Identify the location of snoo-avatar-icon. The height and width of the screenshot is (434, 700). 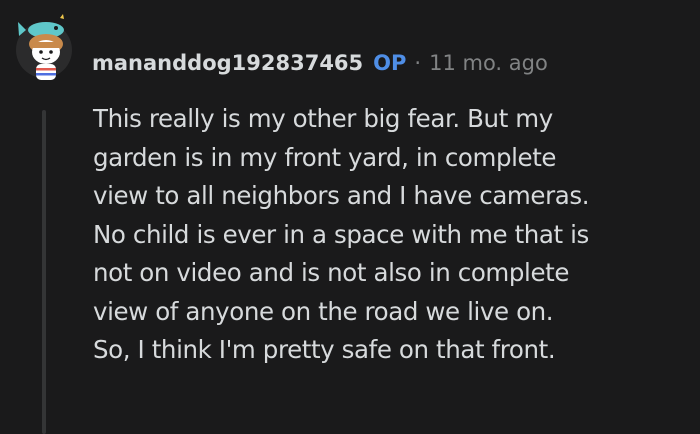
(41, 47).